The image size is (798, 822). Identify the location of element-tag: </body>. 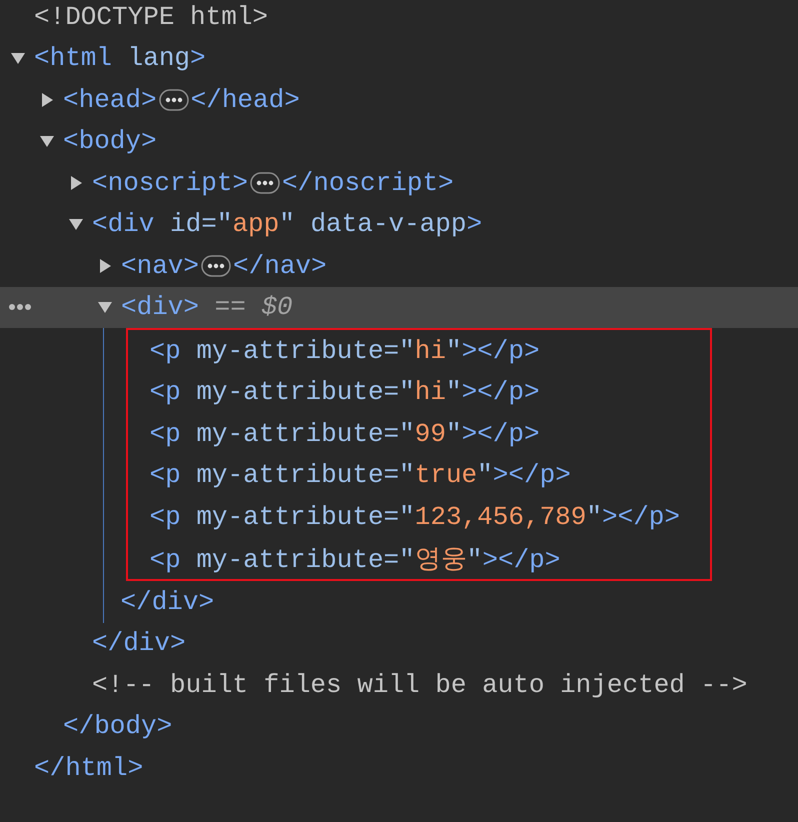
(117, 726).